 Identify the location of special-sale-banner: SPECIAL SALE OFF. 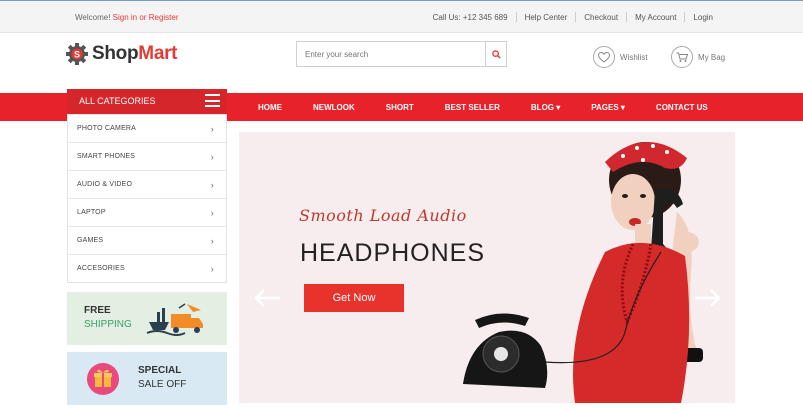
(147, 378).